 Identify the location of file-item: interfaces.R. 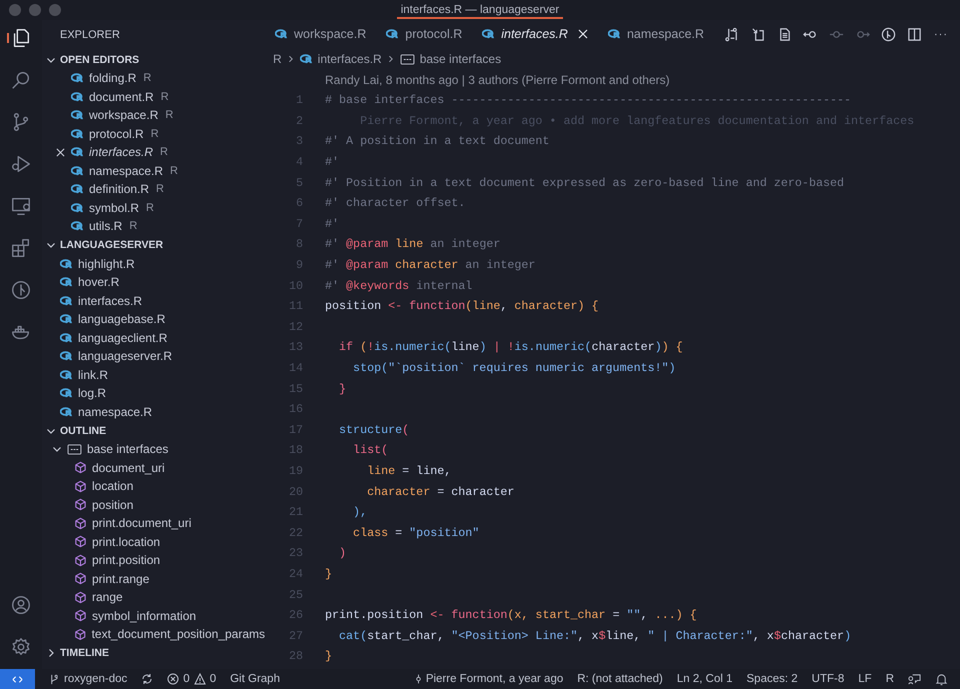
(153, 301).